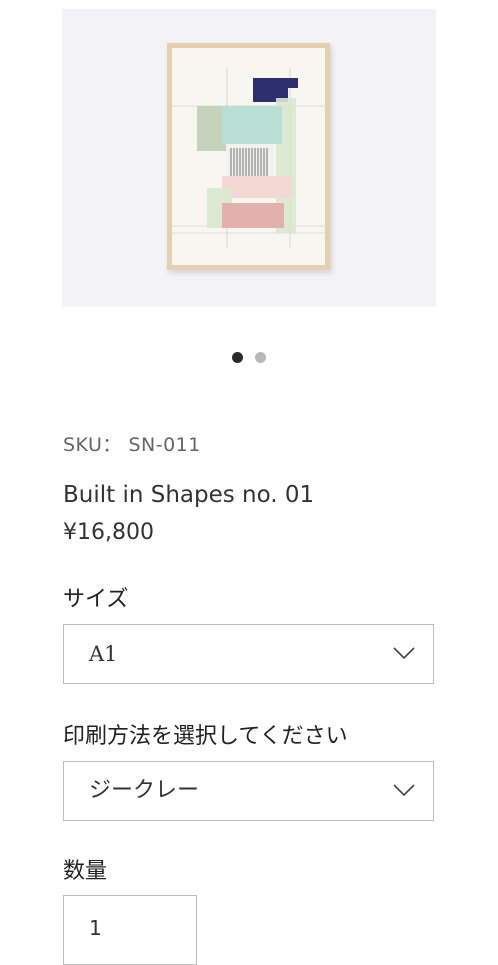 The image size is (498, 965). I want to click on artwork-mat, so click(248, 156).